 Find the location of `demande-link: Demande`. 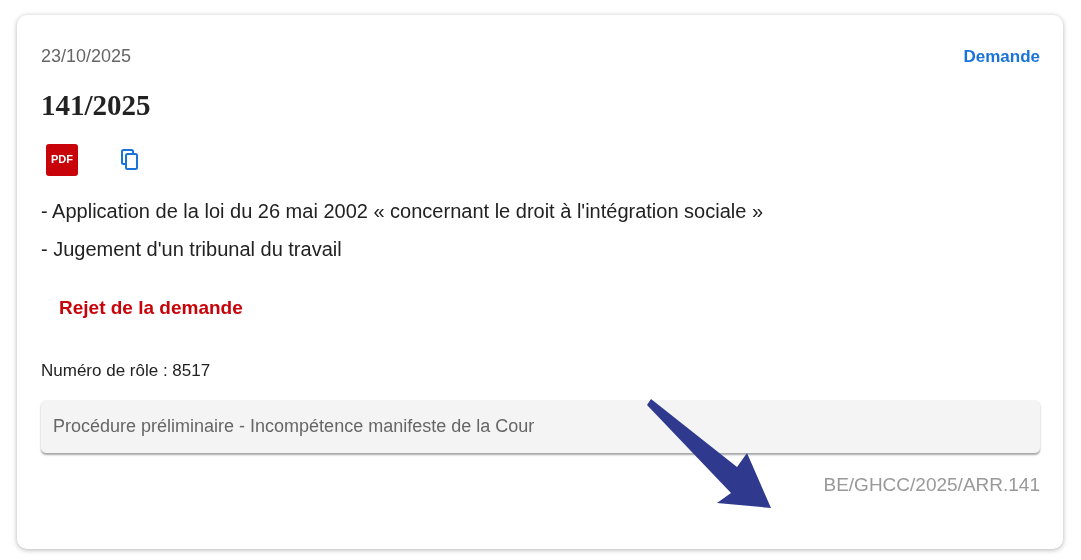

demande-link: Demande is located at coordinates (1001, 56).